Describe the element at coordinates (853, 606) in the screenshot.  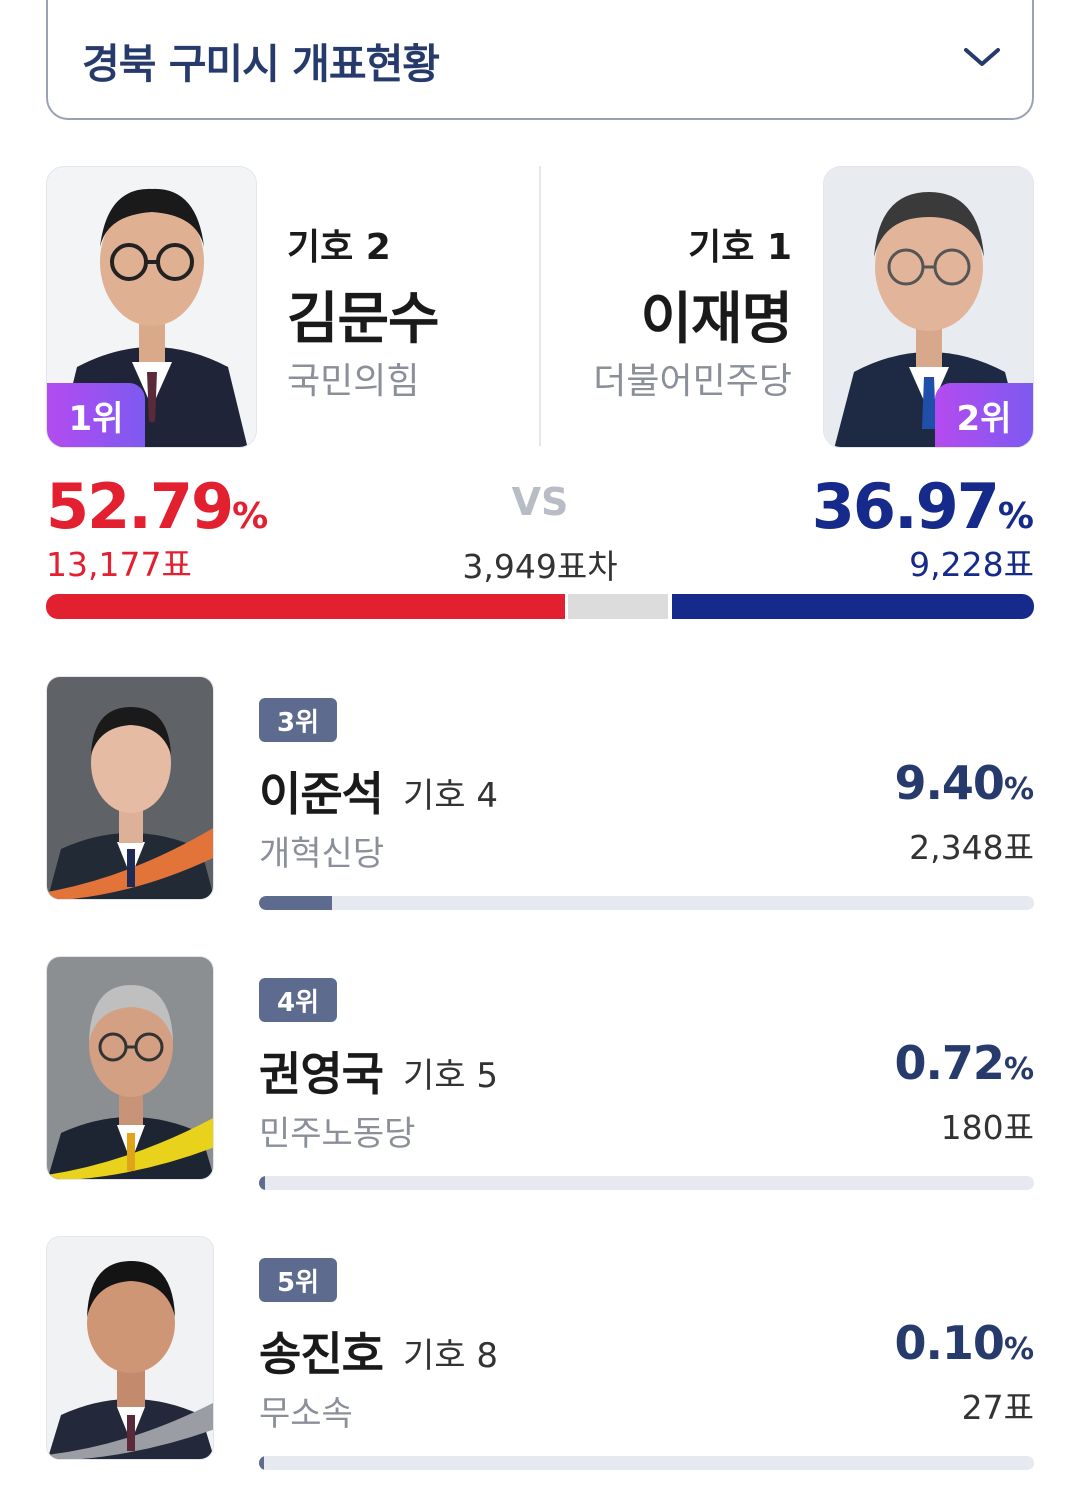
I see `vote-share-right` at that location.